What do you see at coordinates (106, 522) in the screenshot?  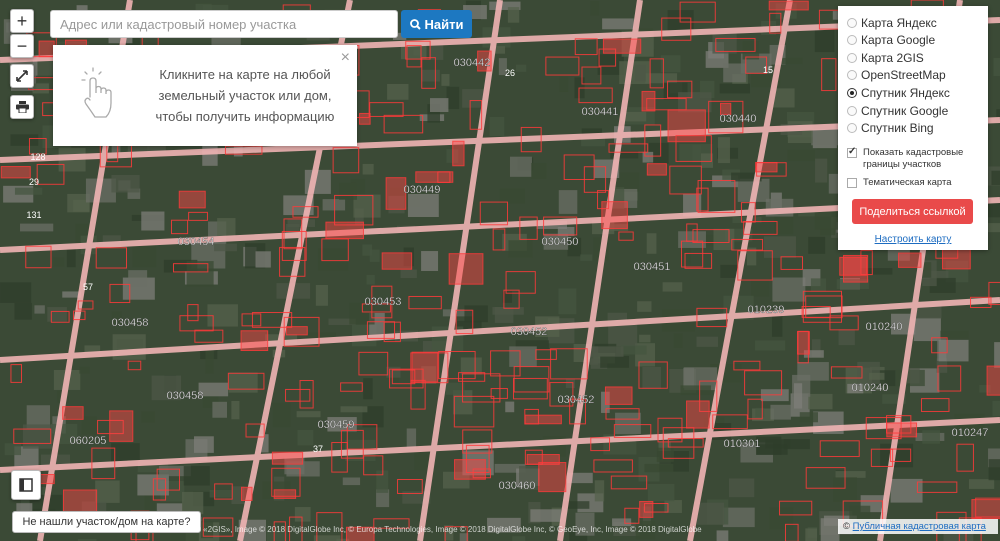 I see `not-found-button: Не нашли участок/дом на карте?` at bounding box center [106, 522].